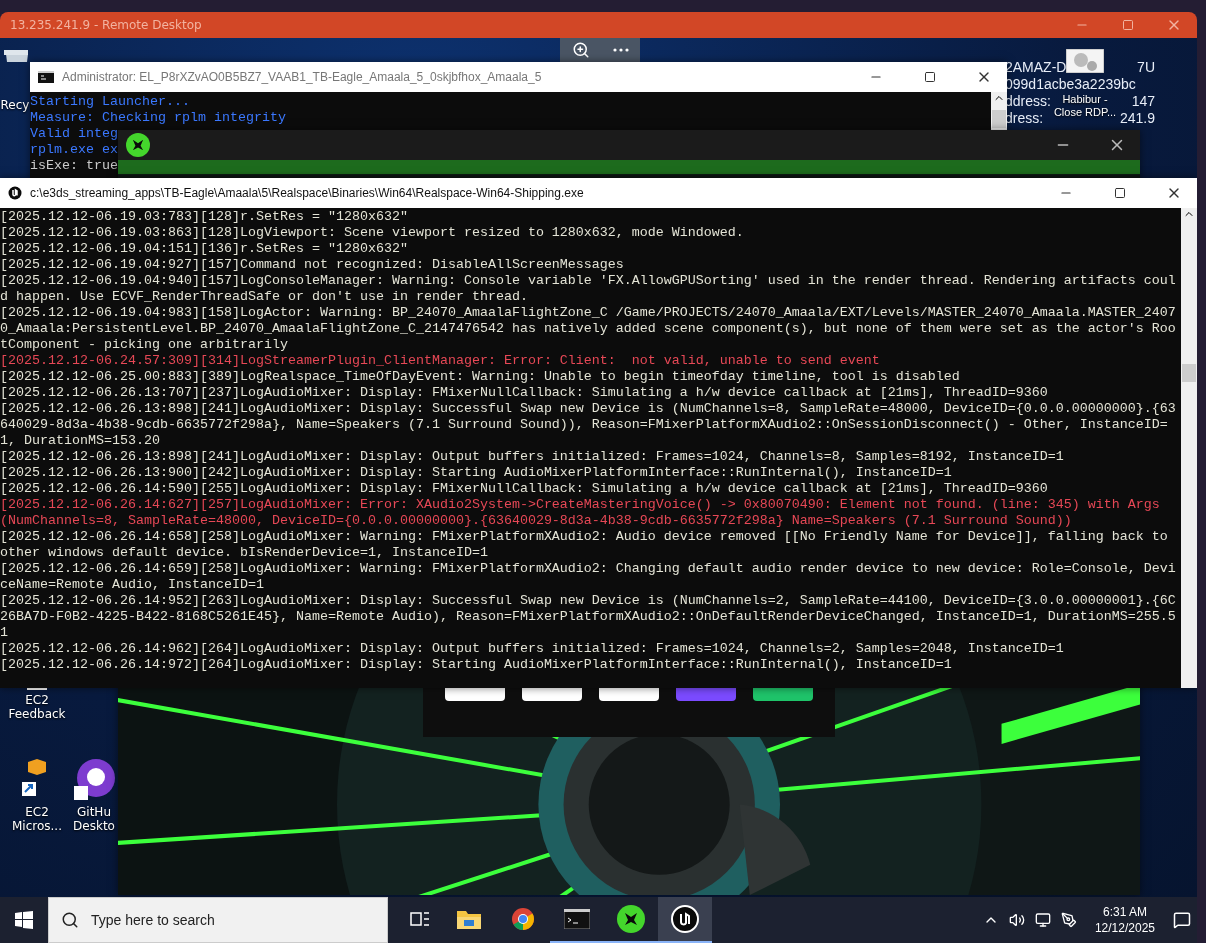 Image resolution: width=1206 pixels, height=943 pixels. Describe the element at coordinates (1036, 67) in the screenshot. I see `system-info-text: 2AMAZ-D` at that location.